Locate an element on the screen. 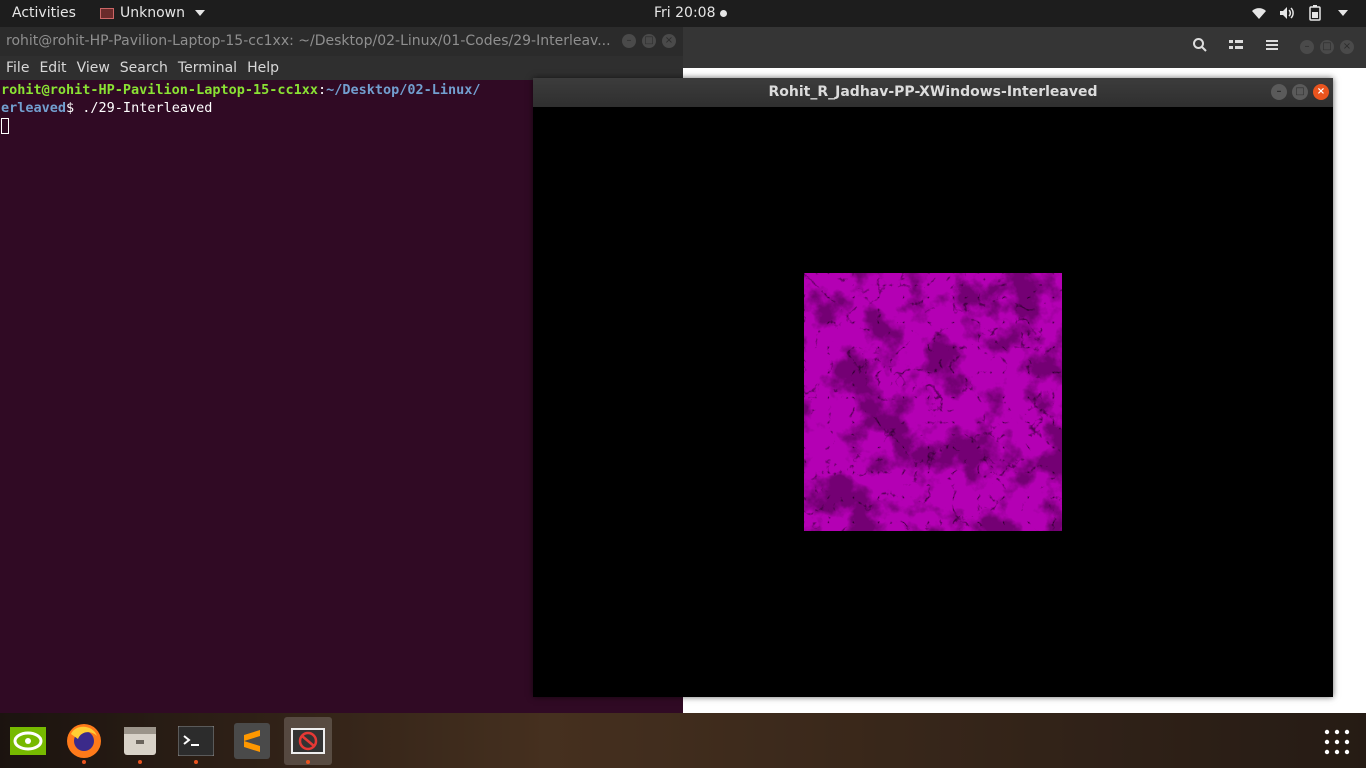 This screenshot has width=1366, height=768. notification-dot-icon is located at coordinates (724, 13).